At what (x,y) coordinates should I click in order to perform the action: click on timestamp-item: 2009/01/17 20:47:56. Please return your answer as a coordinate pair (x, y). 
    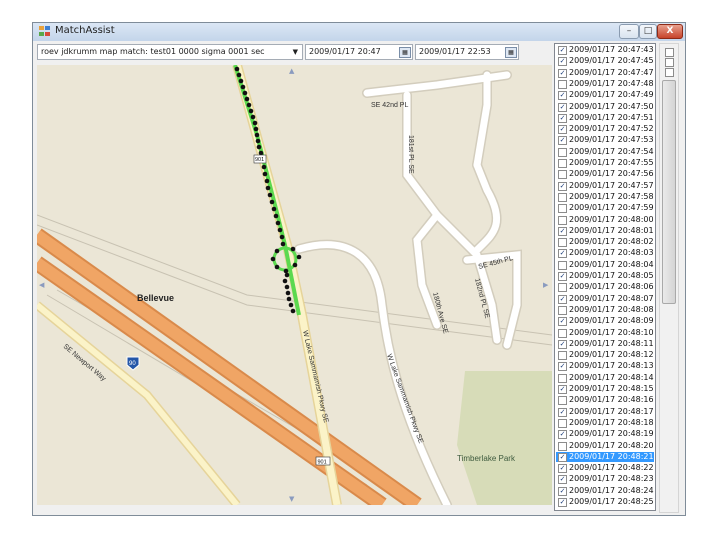
    Looking at the image, I should click on (605, 174).